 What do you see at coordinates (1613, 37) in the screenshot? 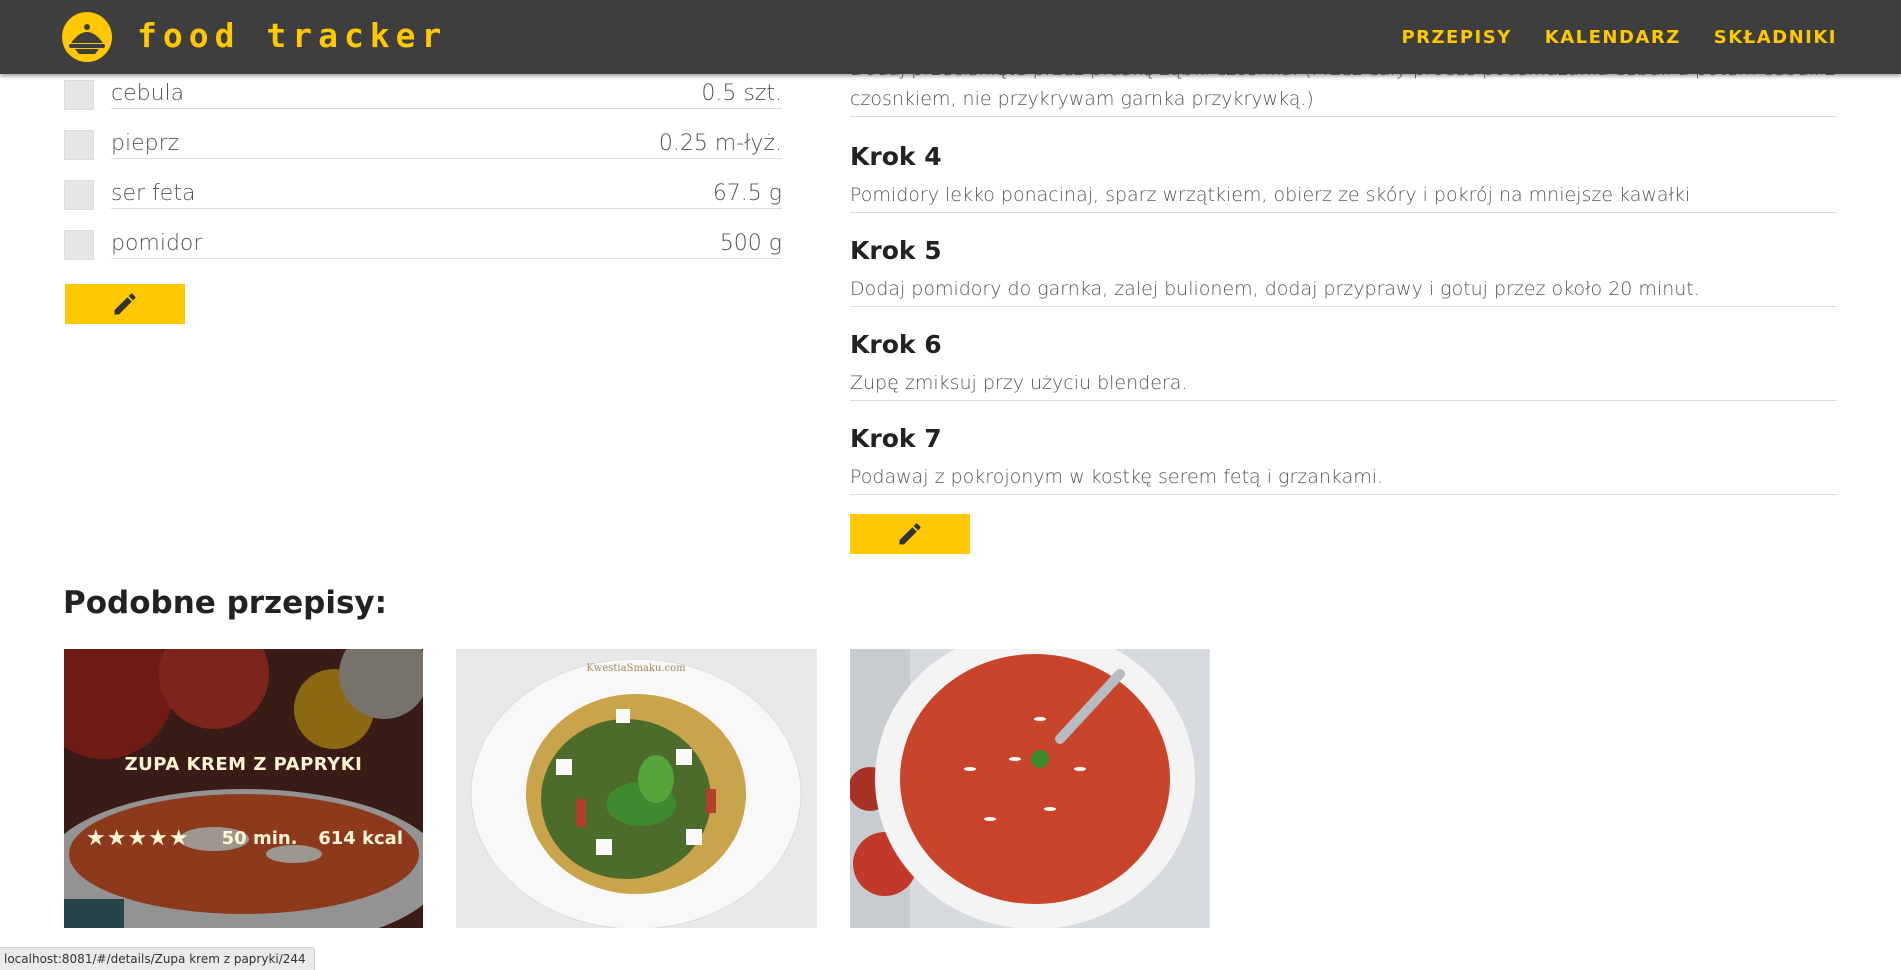
I see `nav-link-kalendarz: KALENDARZ` at bounding box center [1613, 37].